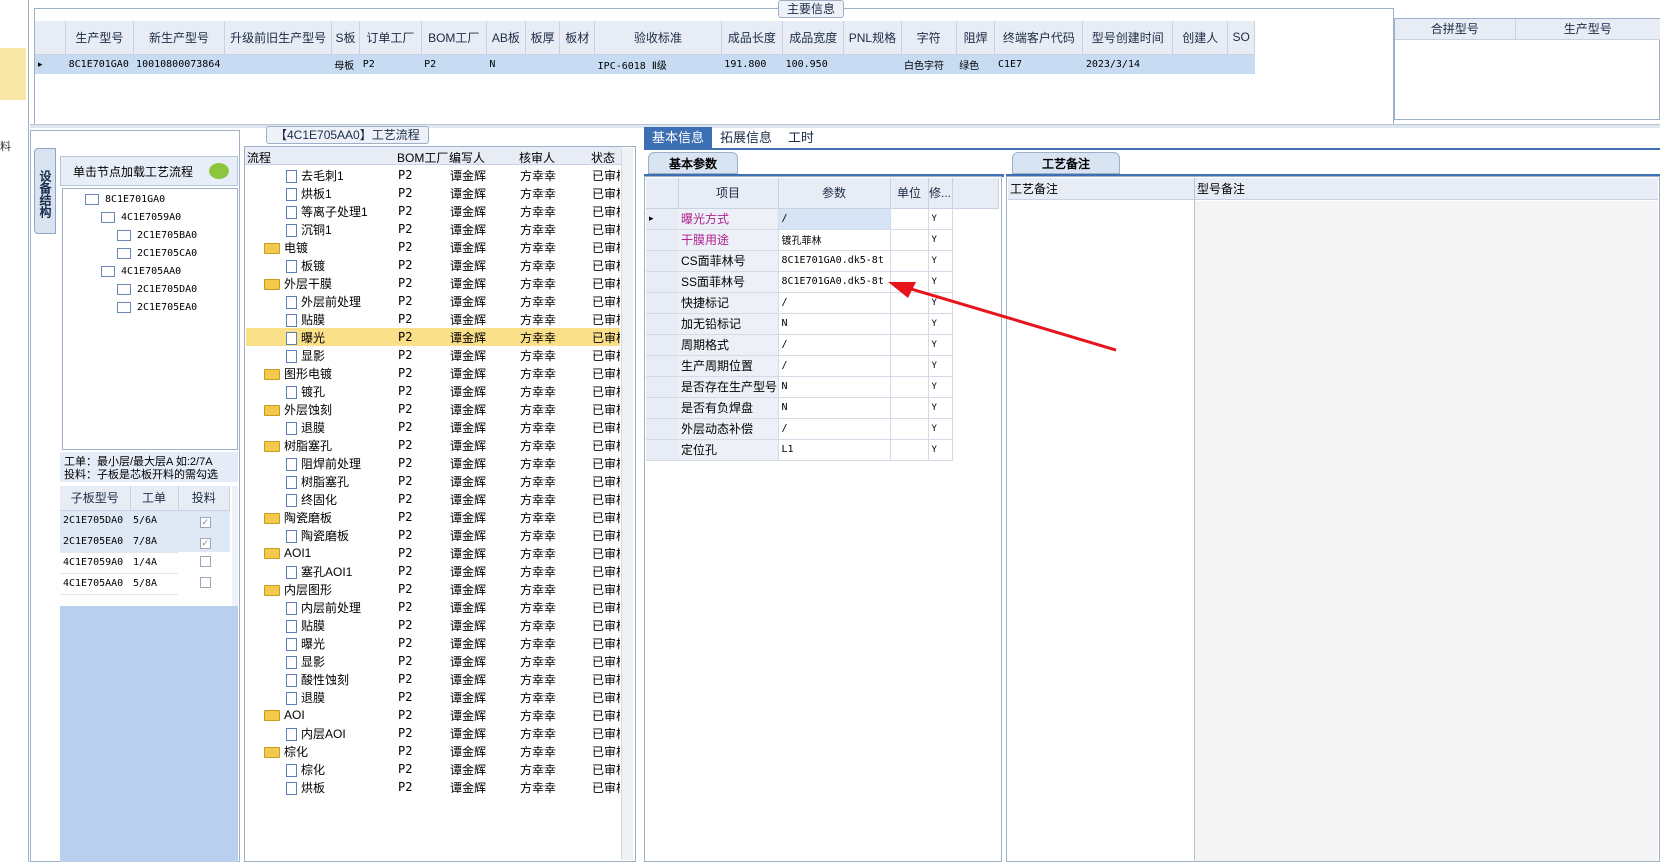  Describe the element at coordinates (454, 64) in the screenshot. I see `main-cell-5: P2` at that location.